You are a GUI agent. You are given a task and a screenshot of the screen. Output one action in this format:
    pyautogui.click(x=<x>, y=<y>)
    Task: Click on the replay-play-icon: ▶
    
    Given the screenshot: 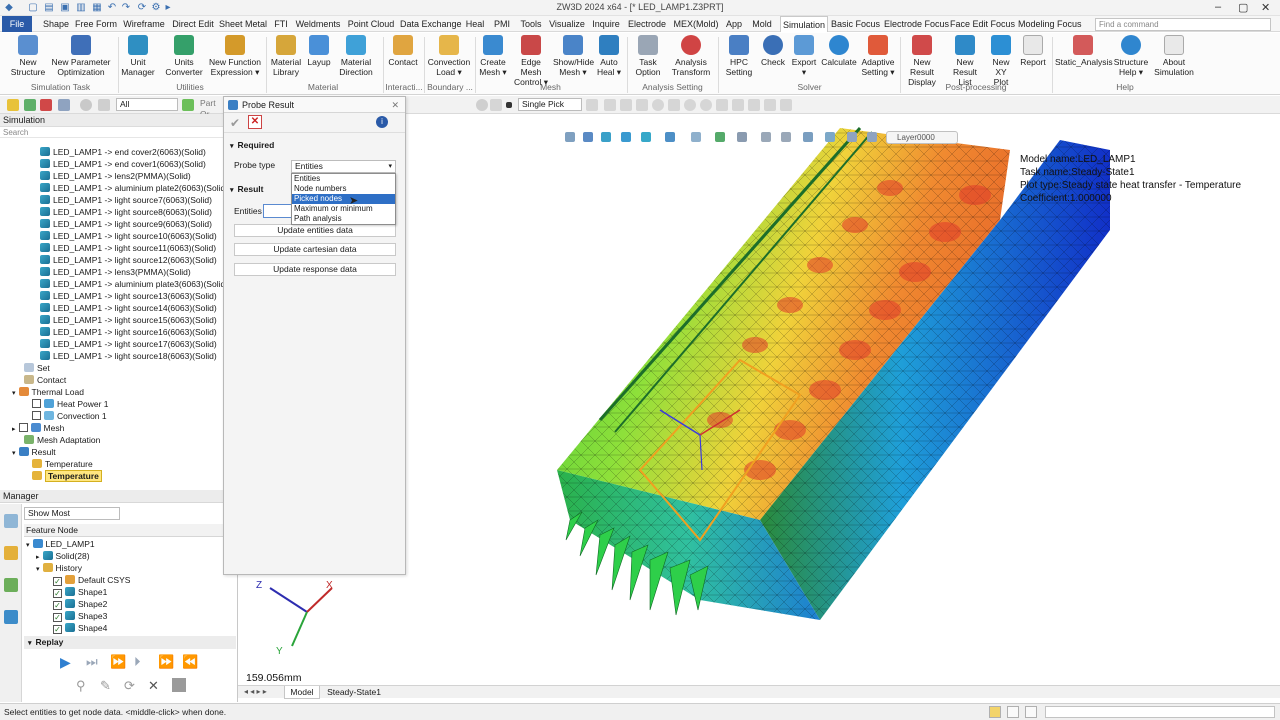 What is the action you would take?
    pyautogui.click(x=65, y=662)
    